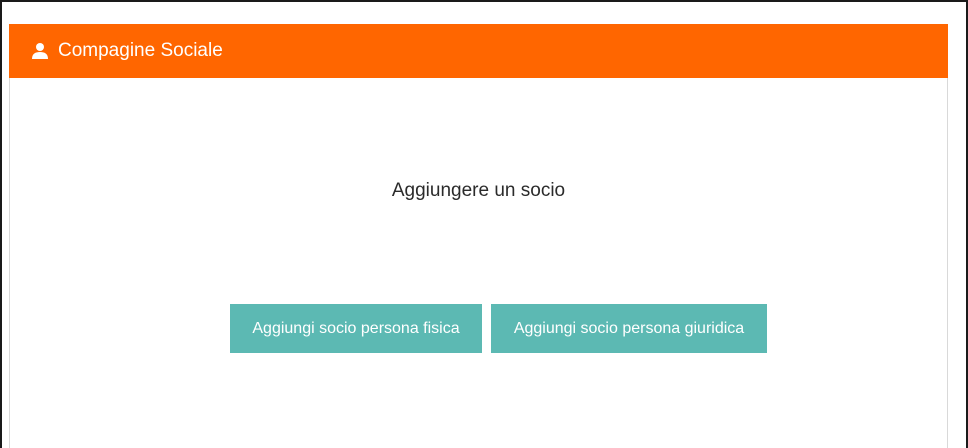 The image size is (968, 448). Describe the element at coordinates (40, 51) in the screenshot. I see `user-icon` at that location.